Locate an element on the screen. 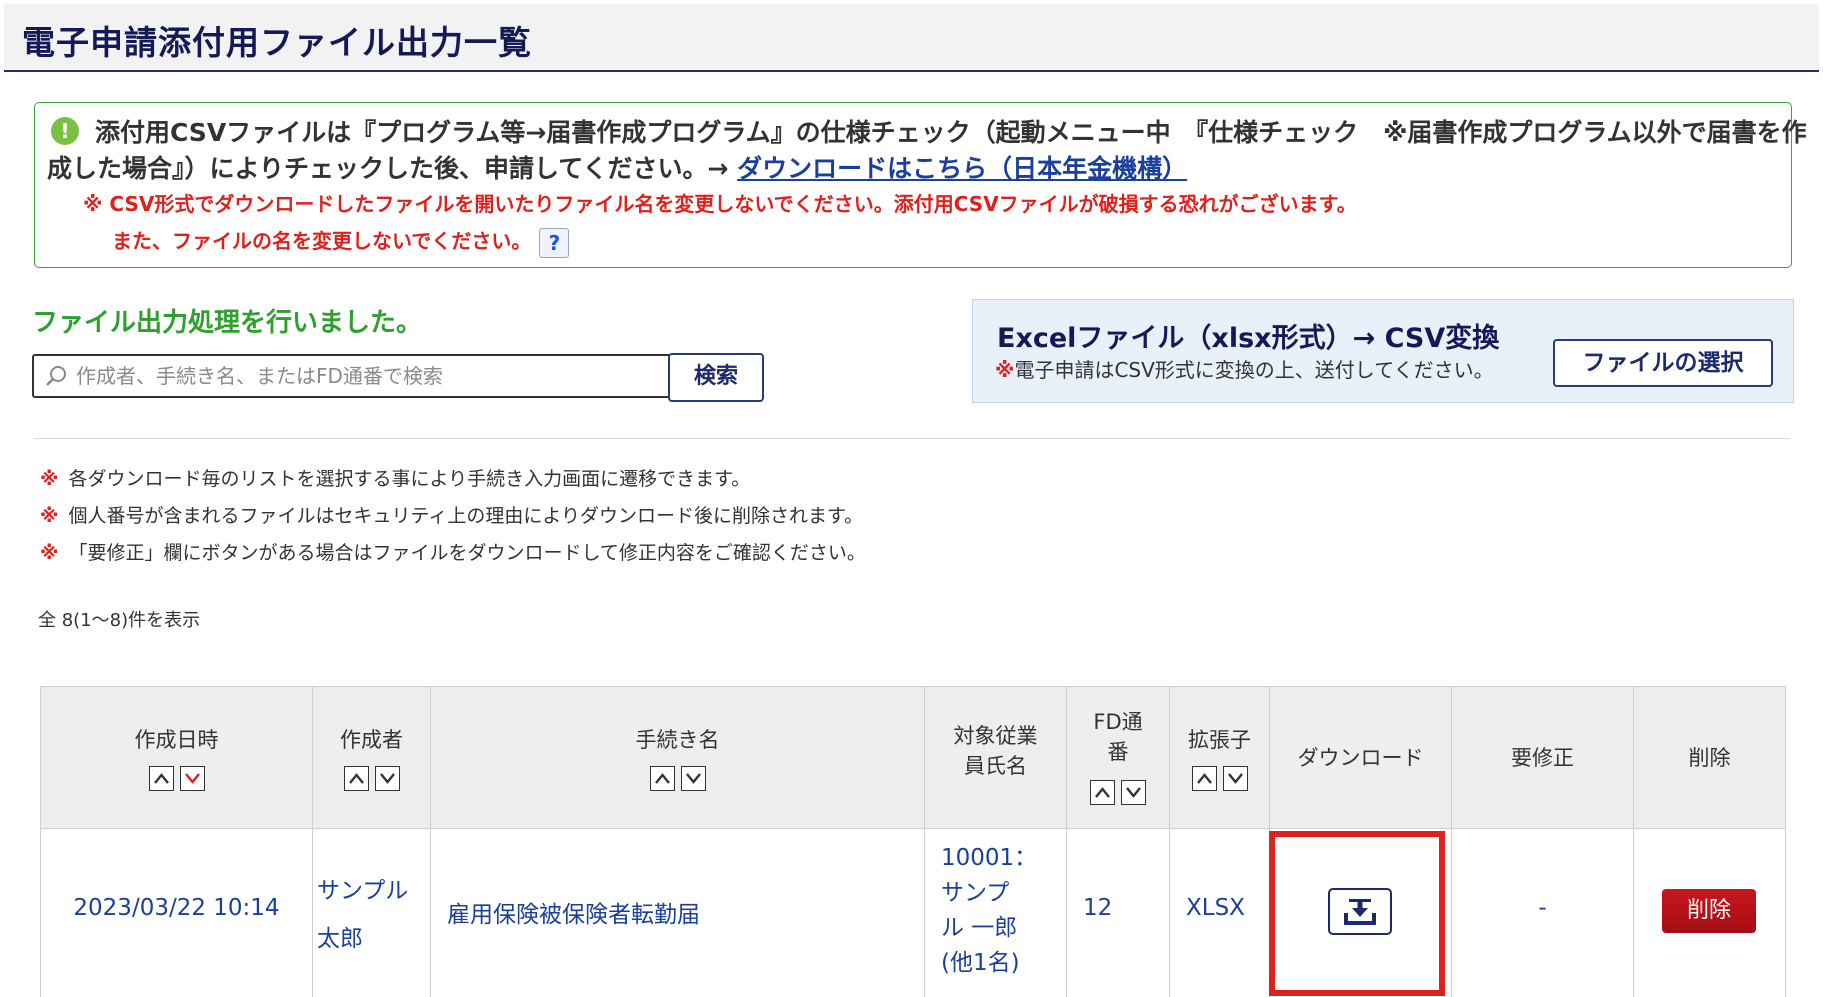 The width and height of the screenshot is (1823, 997). header-fd-line2: 番 is located at coordinates (1118, 752).